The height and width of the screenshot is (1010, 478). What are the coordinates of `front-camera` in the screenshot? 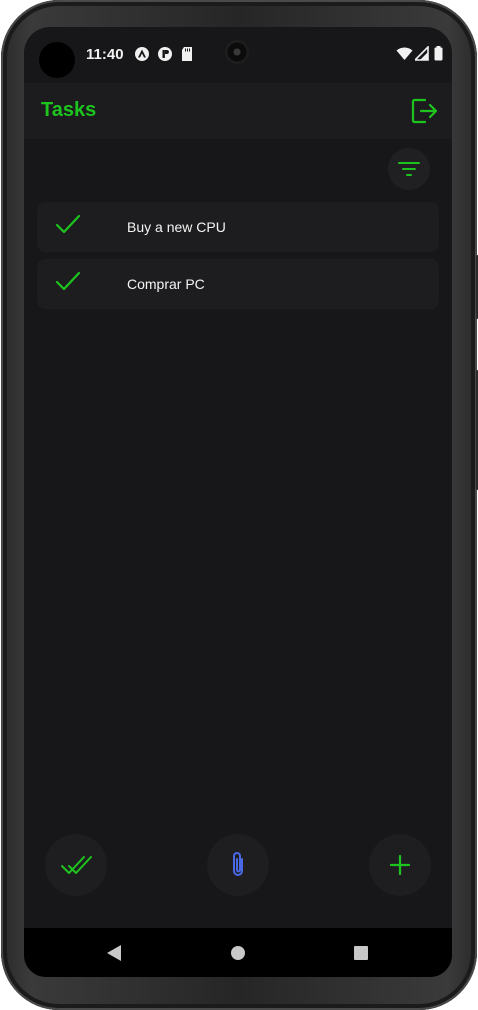 It's located at (237, 52).